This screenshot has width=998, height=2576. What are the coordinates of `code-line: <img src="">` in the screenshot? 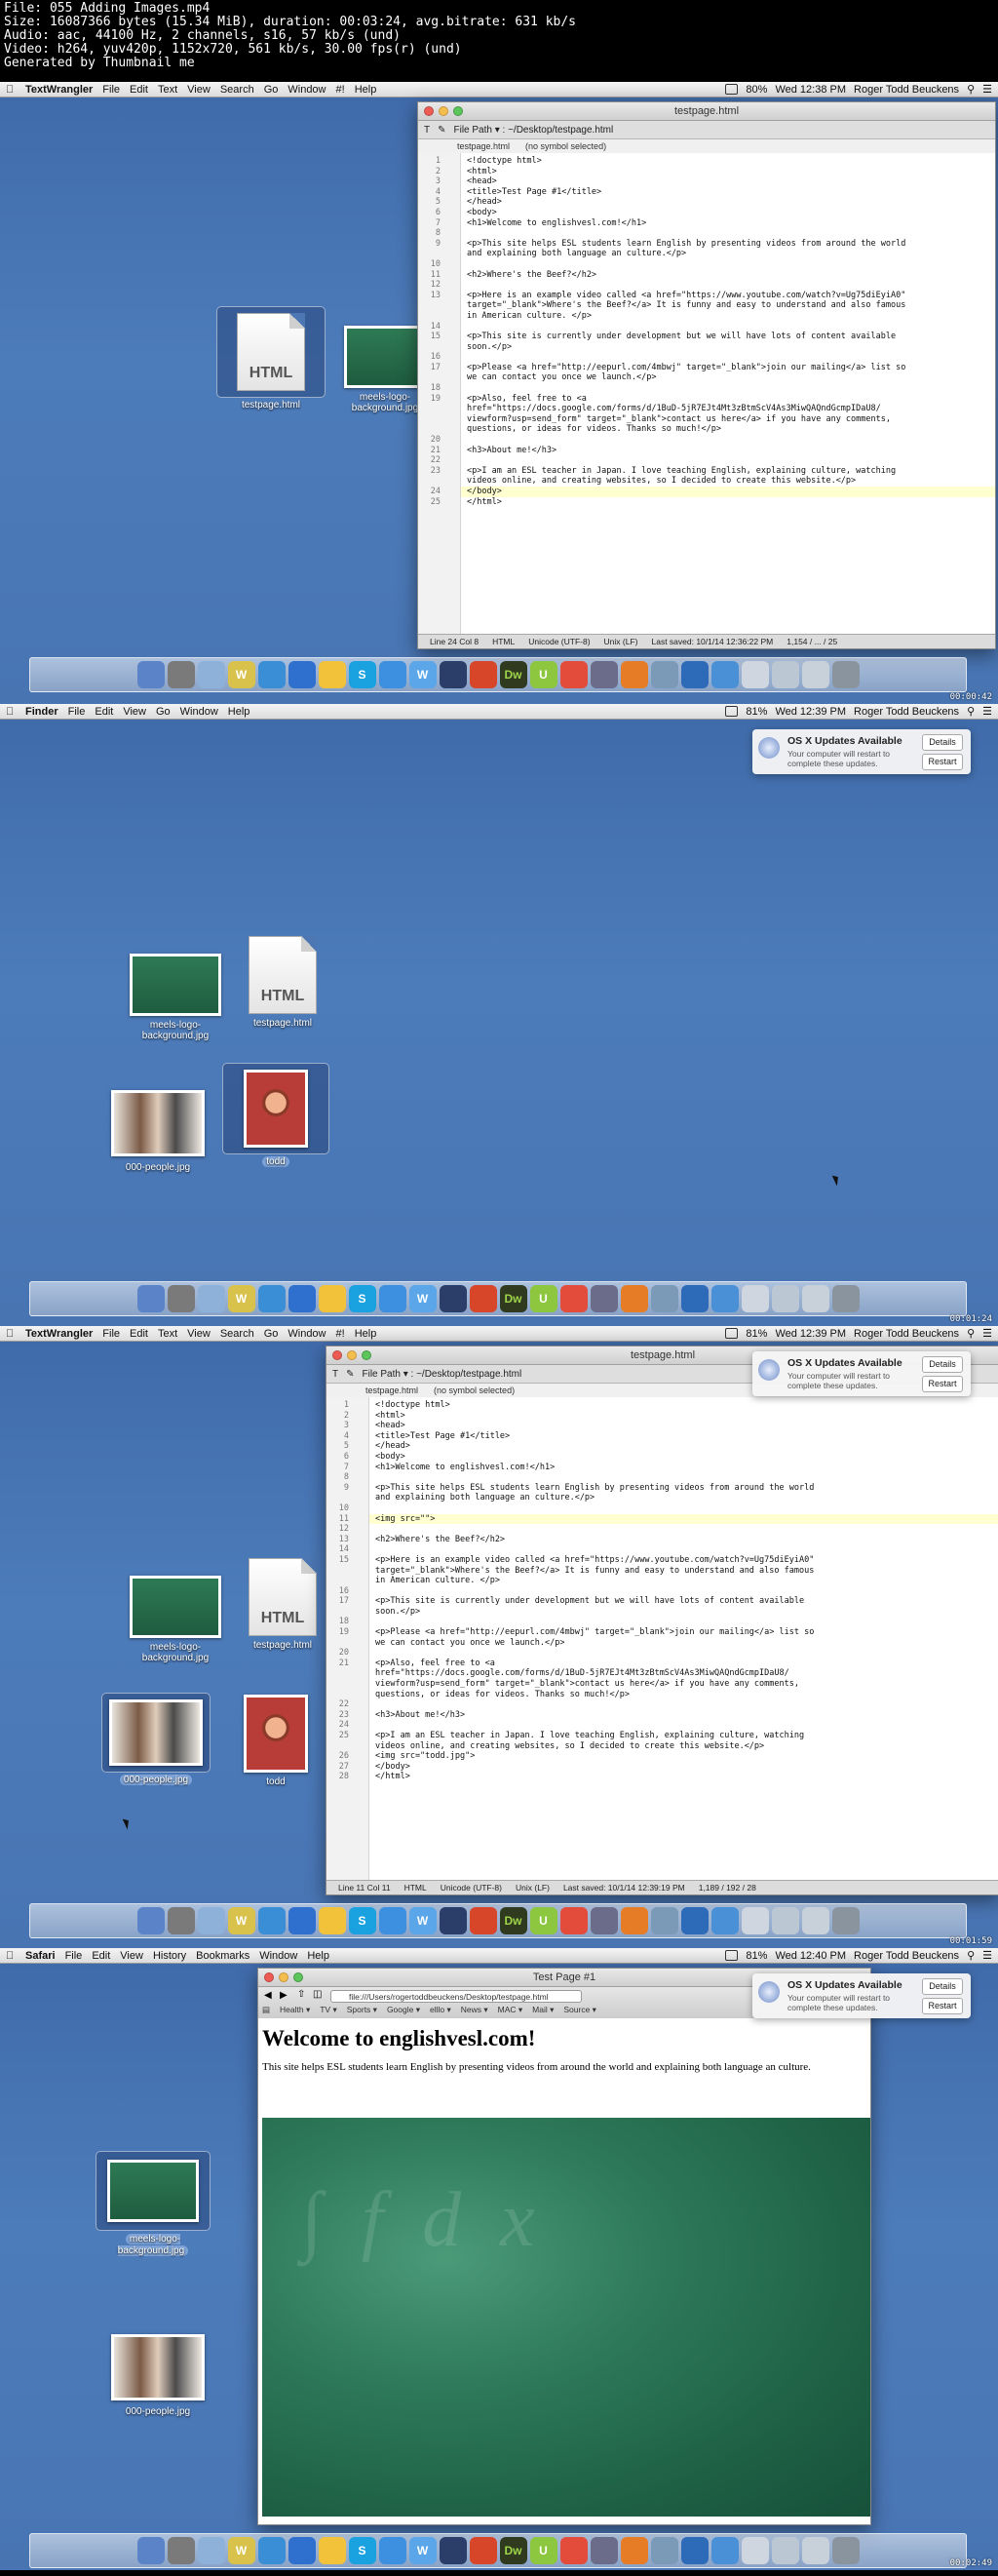 It's located at (683, 1519).